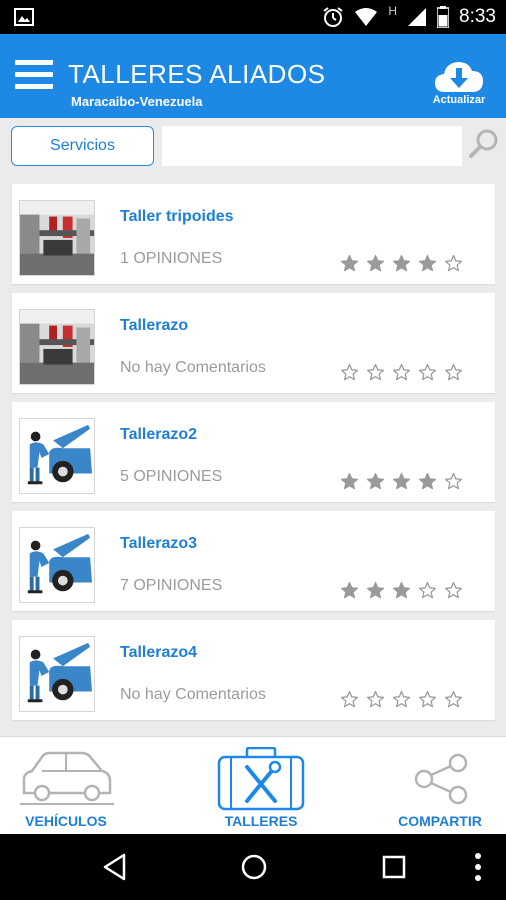 Image resolution: width=506 pixels, height=900 pixels. Describe the element at coordinates (82, 146) in the screenshot. I see `services-button: Servicios` at that location.